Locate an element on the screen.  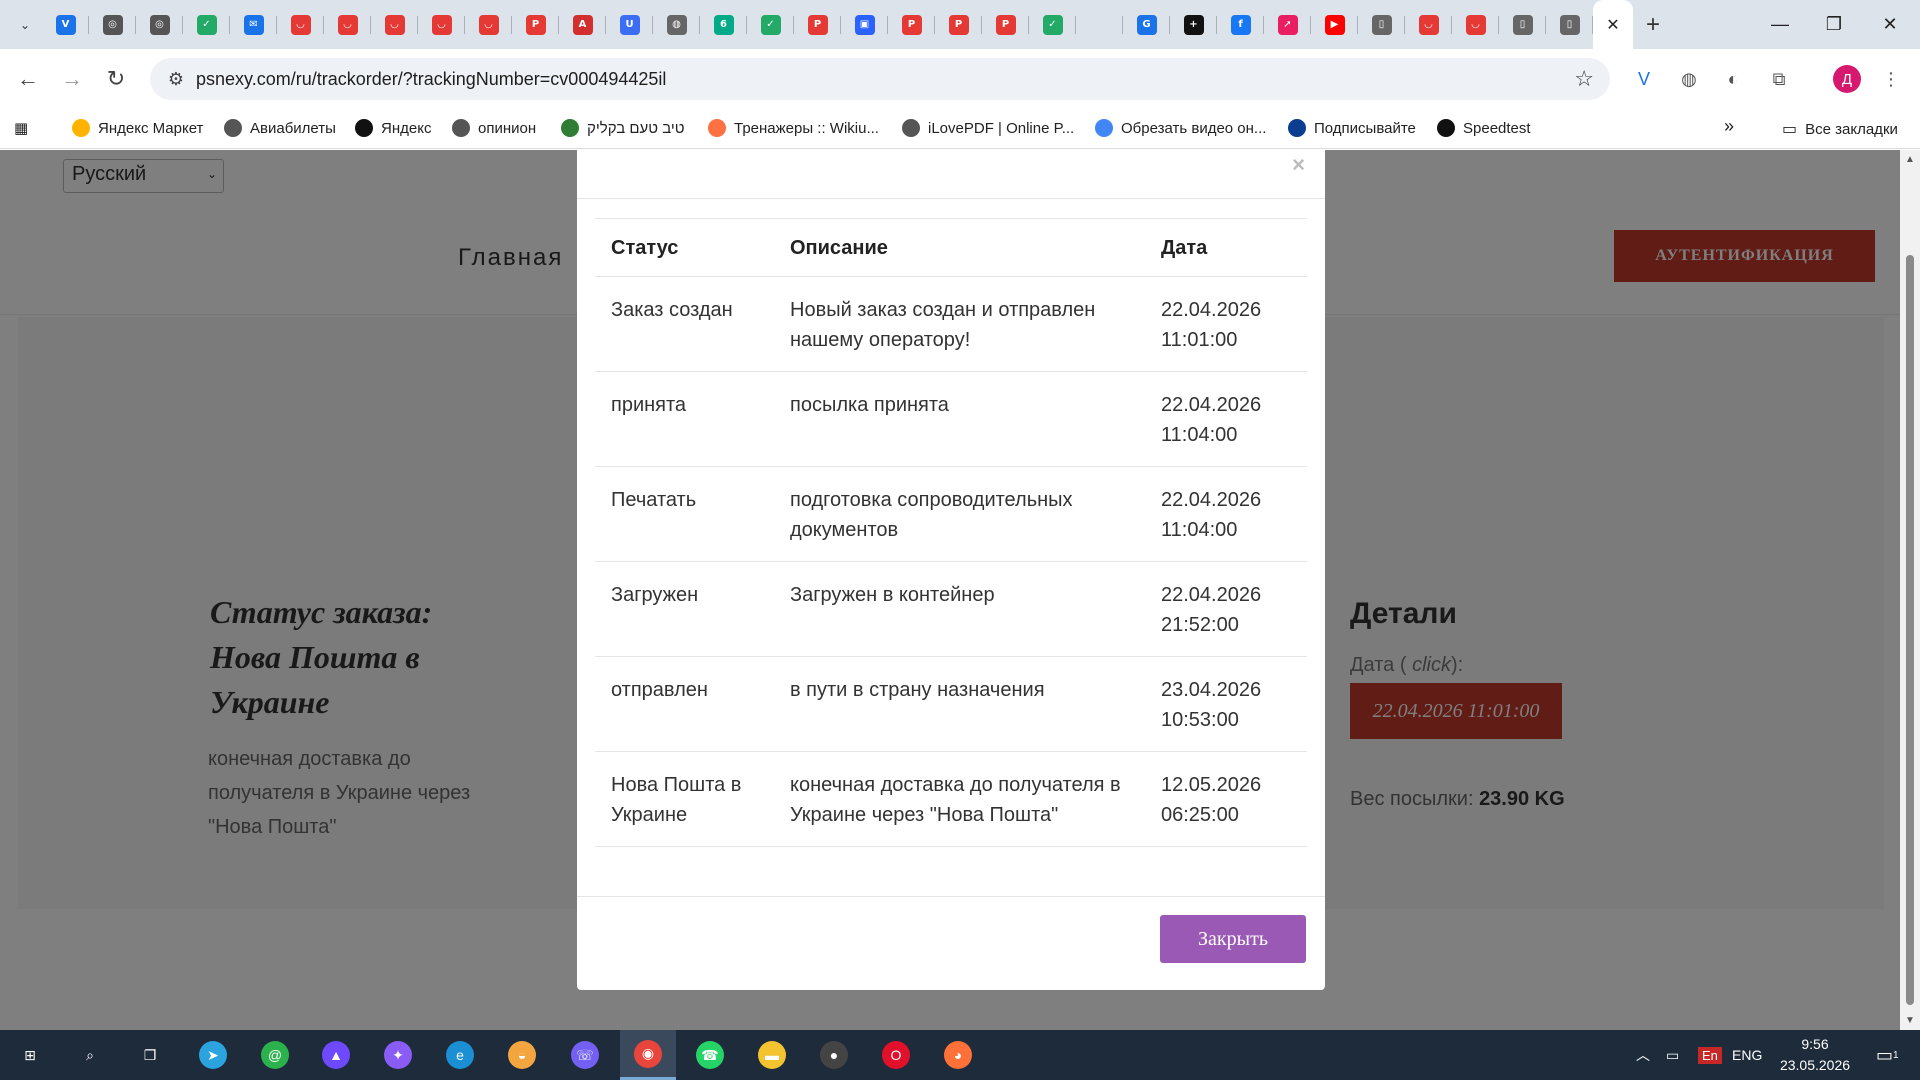
profile-avatar: Д is located at coordinates (1847, 79).